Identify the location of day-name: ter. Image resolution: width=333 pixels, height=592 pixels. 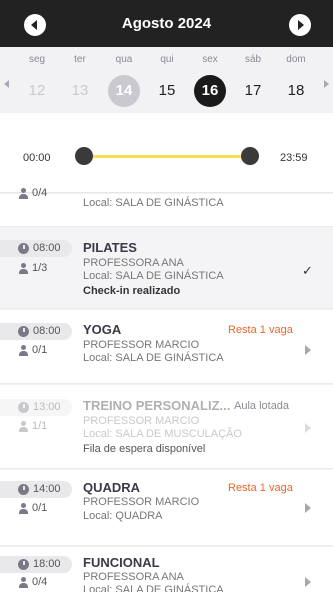
(80, 59).